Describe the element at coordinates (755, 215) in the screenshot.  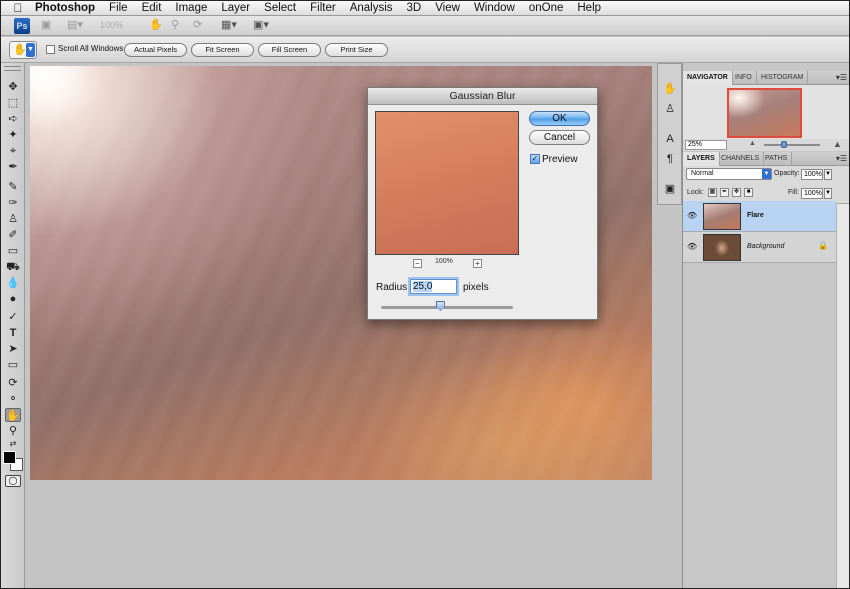
I see `layer-name: Flare` at that location.